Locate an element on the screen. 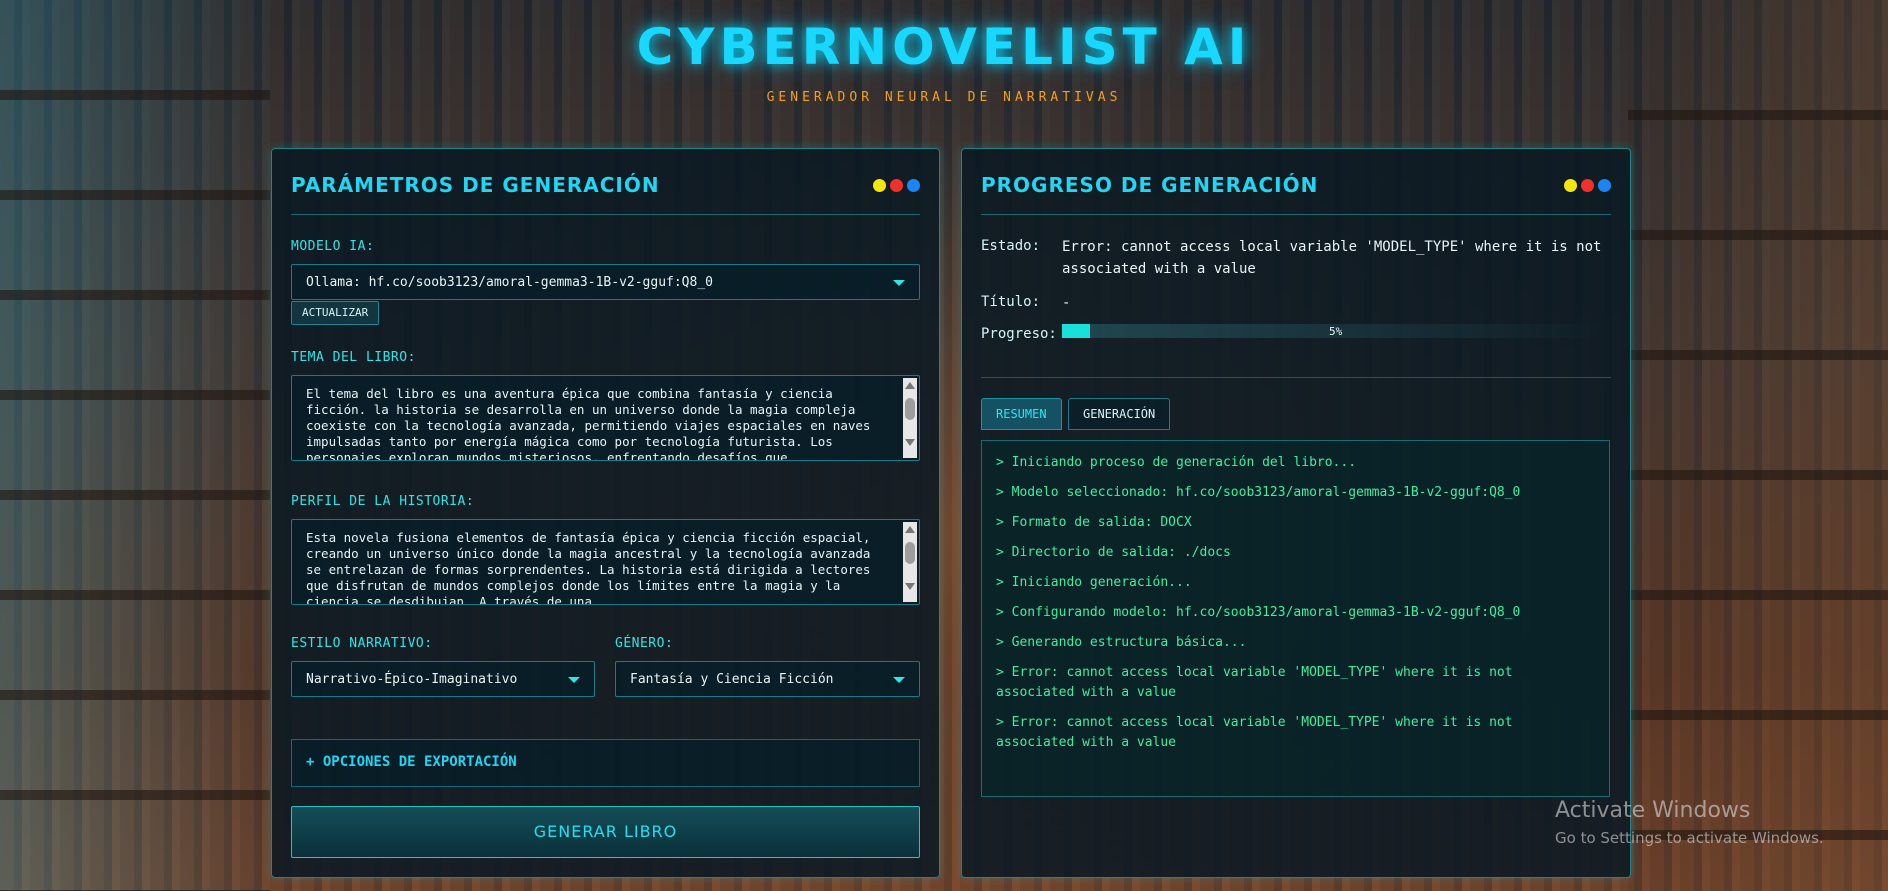 This screenshot has width=1888, height=891. progress-panel-title: PROGRESO DE GENERACIÓN is located at coordinates (1150, 185).